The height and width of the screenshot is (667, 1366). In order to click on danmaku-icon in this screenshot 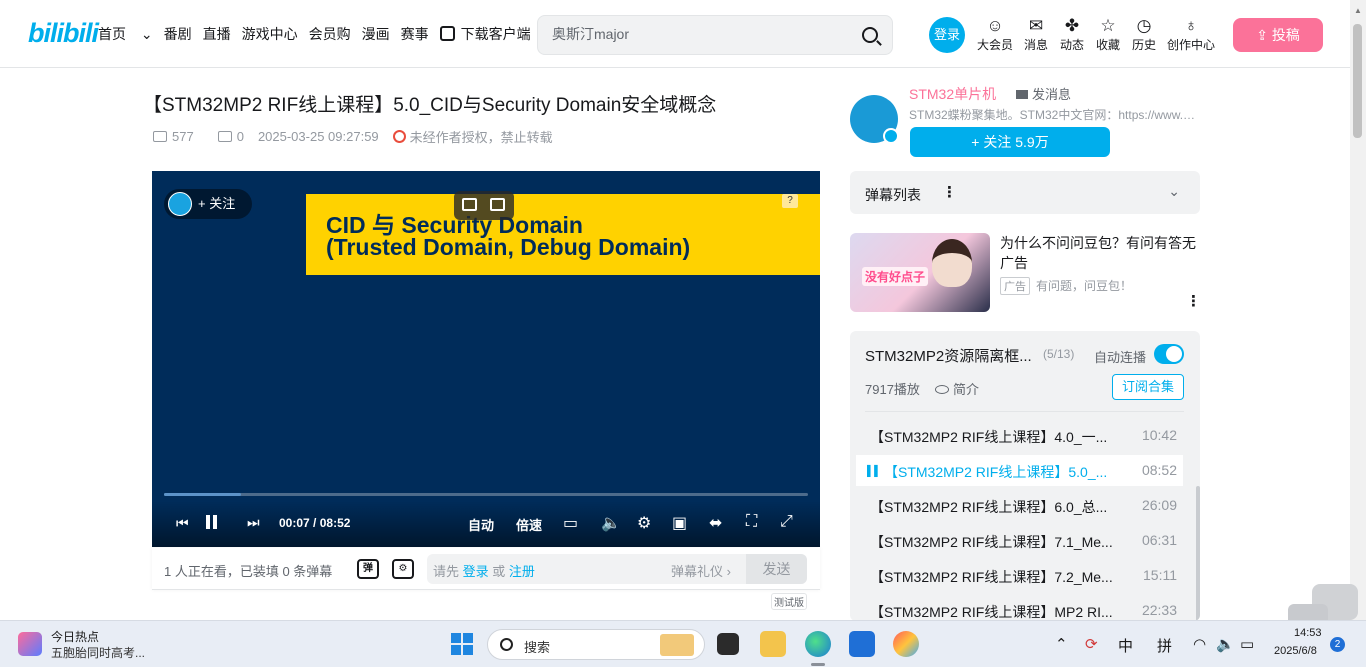, I will do `click(224, 136)`.